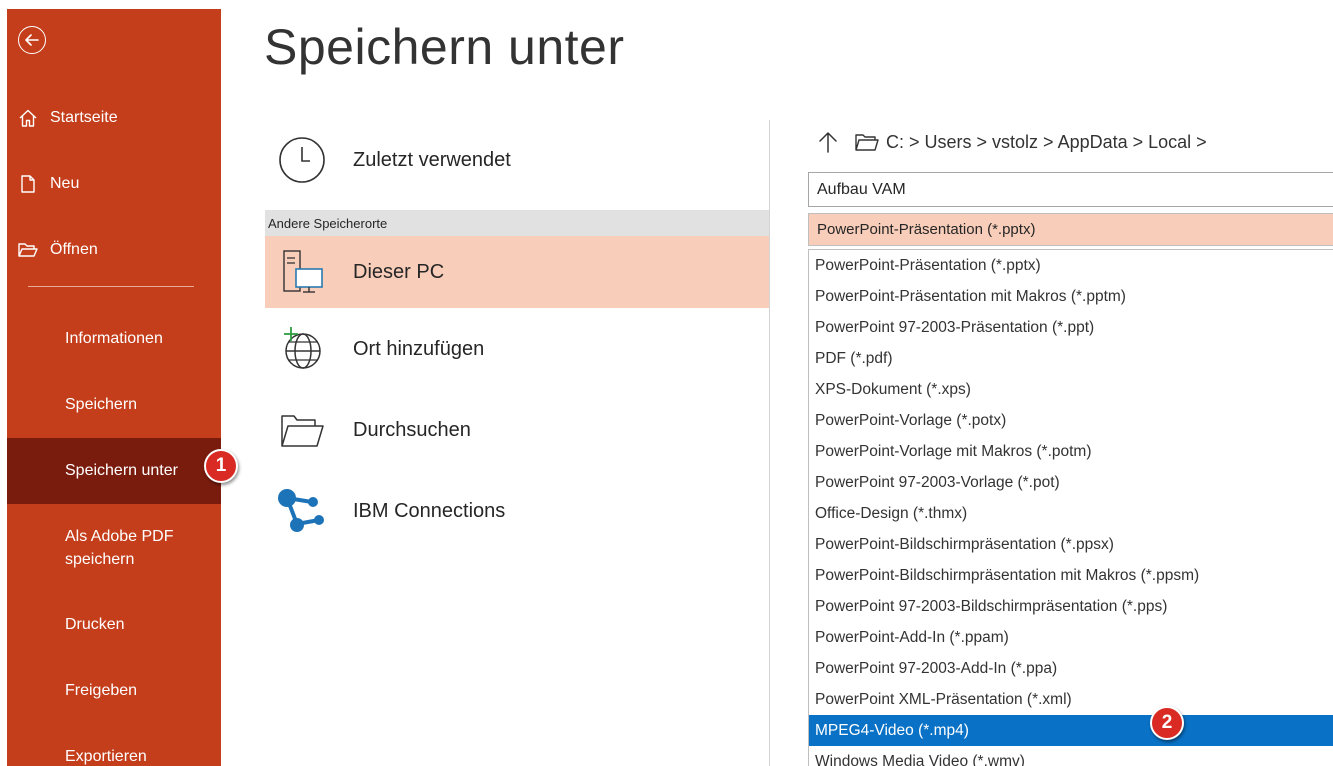  Describe the element at coordinates (1071, 265) in the screenshot. I see `filetype-option: PowerPoint-Präsentation (*.pptx)` at that location.